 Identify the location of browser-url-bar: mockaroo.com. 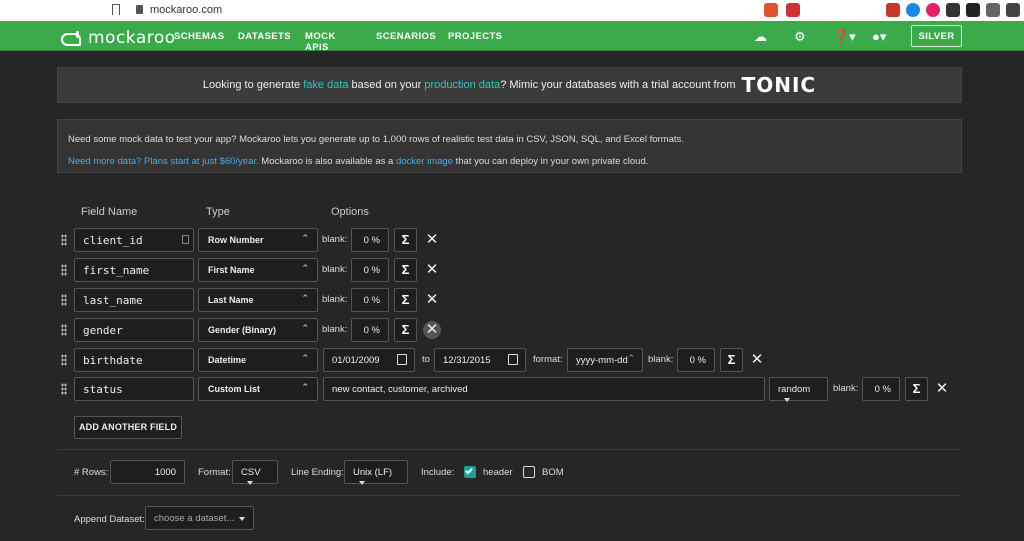
(512, 10).